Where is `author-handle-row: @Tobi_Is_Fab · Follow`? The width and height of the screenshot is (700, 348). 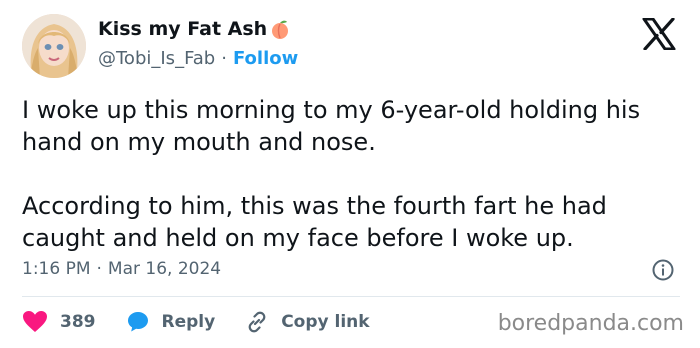
author-handle-row: @Tobi_Is_Fab · Follow is located at coordinates (198, 58).